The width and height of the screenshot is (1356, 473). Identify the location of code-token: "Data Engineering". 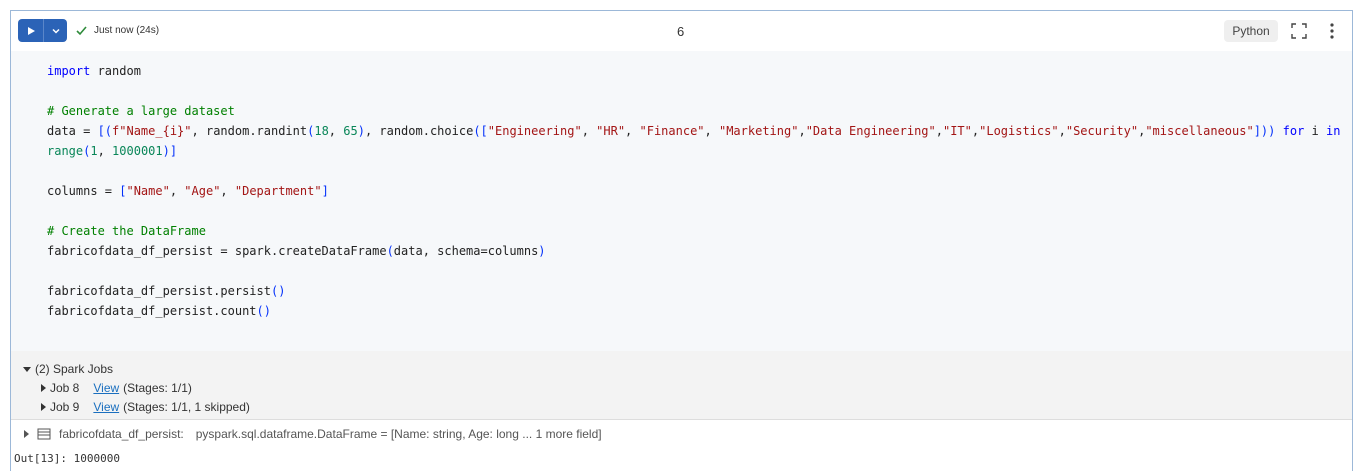
(870, 131).